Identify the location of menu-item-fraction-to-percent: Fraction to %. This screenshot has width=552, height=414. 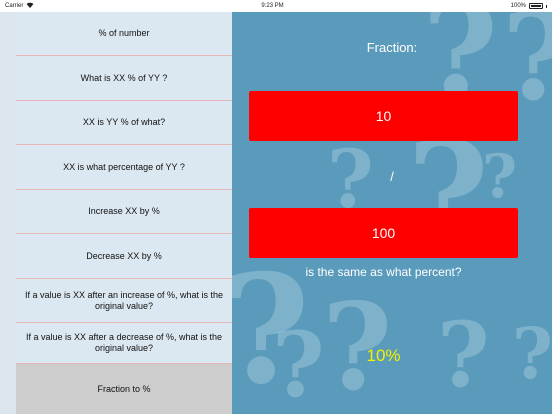
(124, 389).